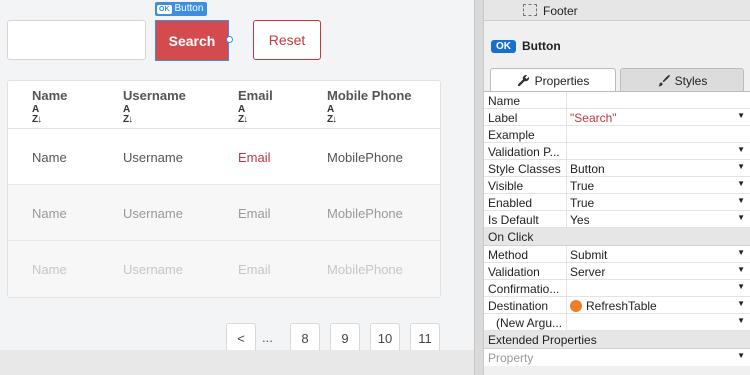 This screenshot has width=750, height=375. What do you see at coordinates (523, 81) in the screenshot?
I see `wrench-icon` at bounding box center [523, 81].